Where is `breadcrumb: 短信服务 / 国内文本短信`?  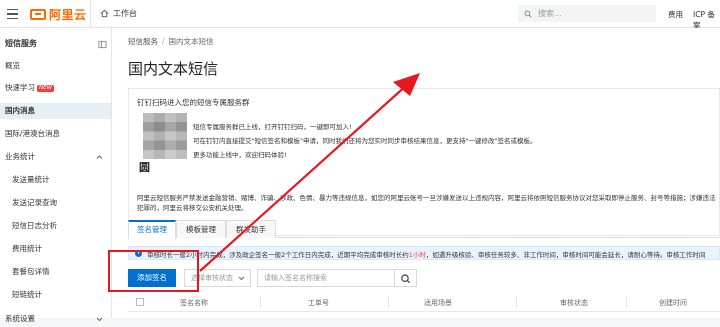
breadcrumb: 短信服务 / 国内文本短信 is located at coordinates (171, 41).